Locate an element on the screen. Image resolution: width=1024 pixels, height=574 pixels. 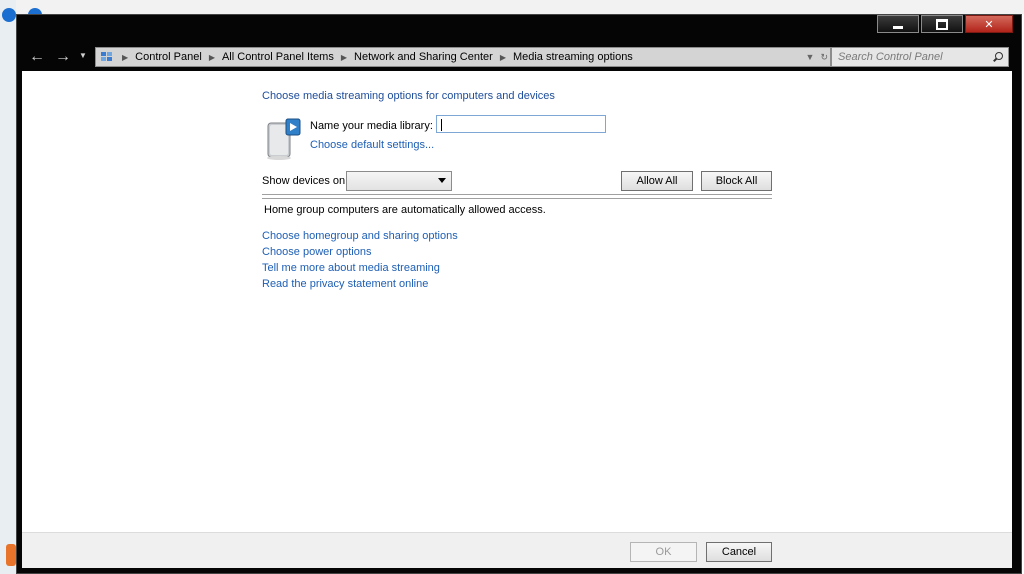
back-button: ← is located at coordinates (37, 57).